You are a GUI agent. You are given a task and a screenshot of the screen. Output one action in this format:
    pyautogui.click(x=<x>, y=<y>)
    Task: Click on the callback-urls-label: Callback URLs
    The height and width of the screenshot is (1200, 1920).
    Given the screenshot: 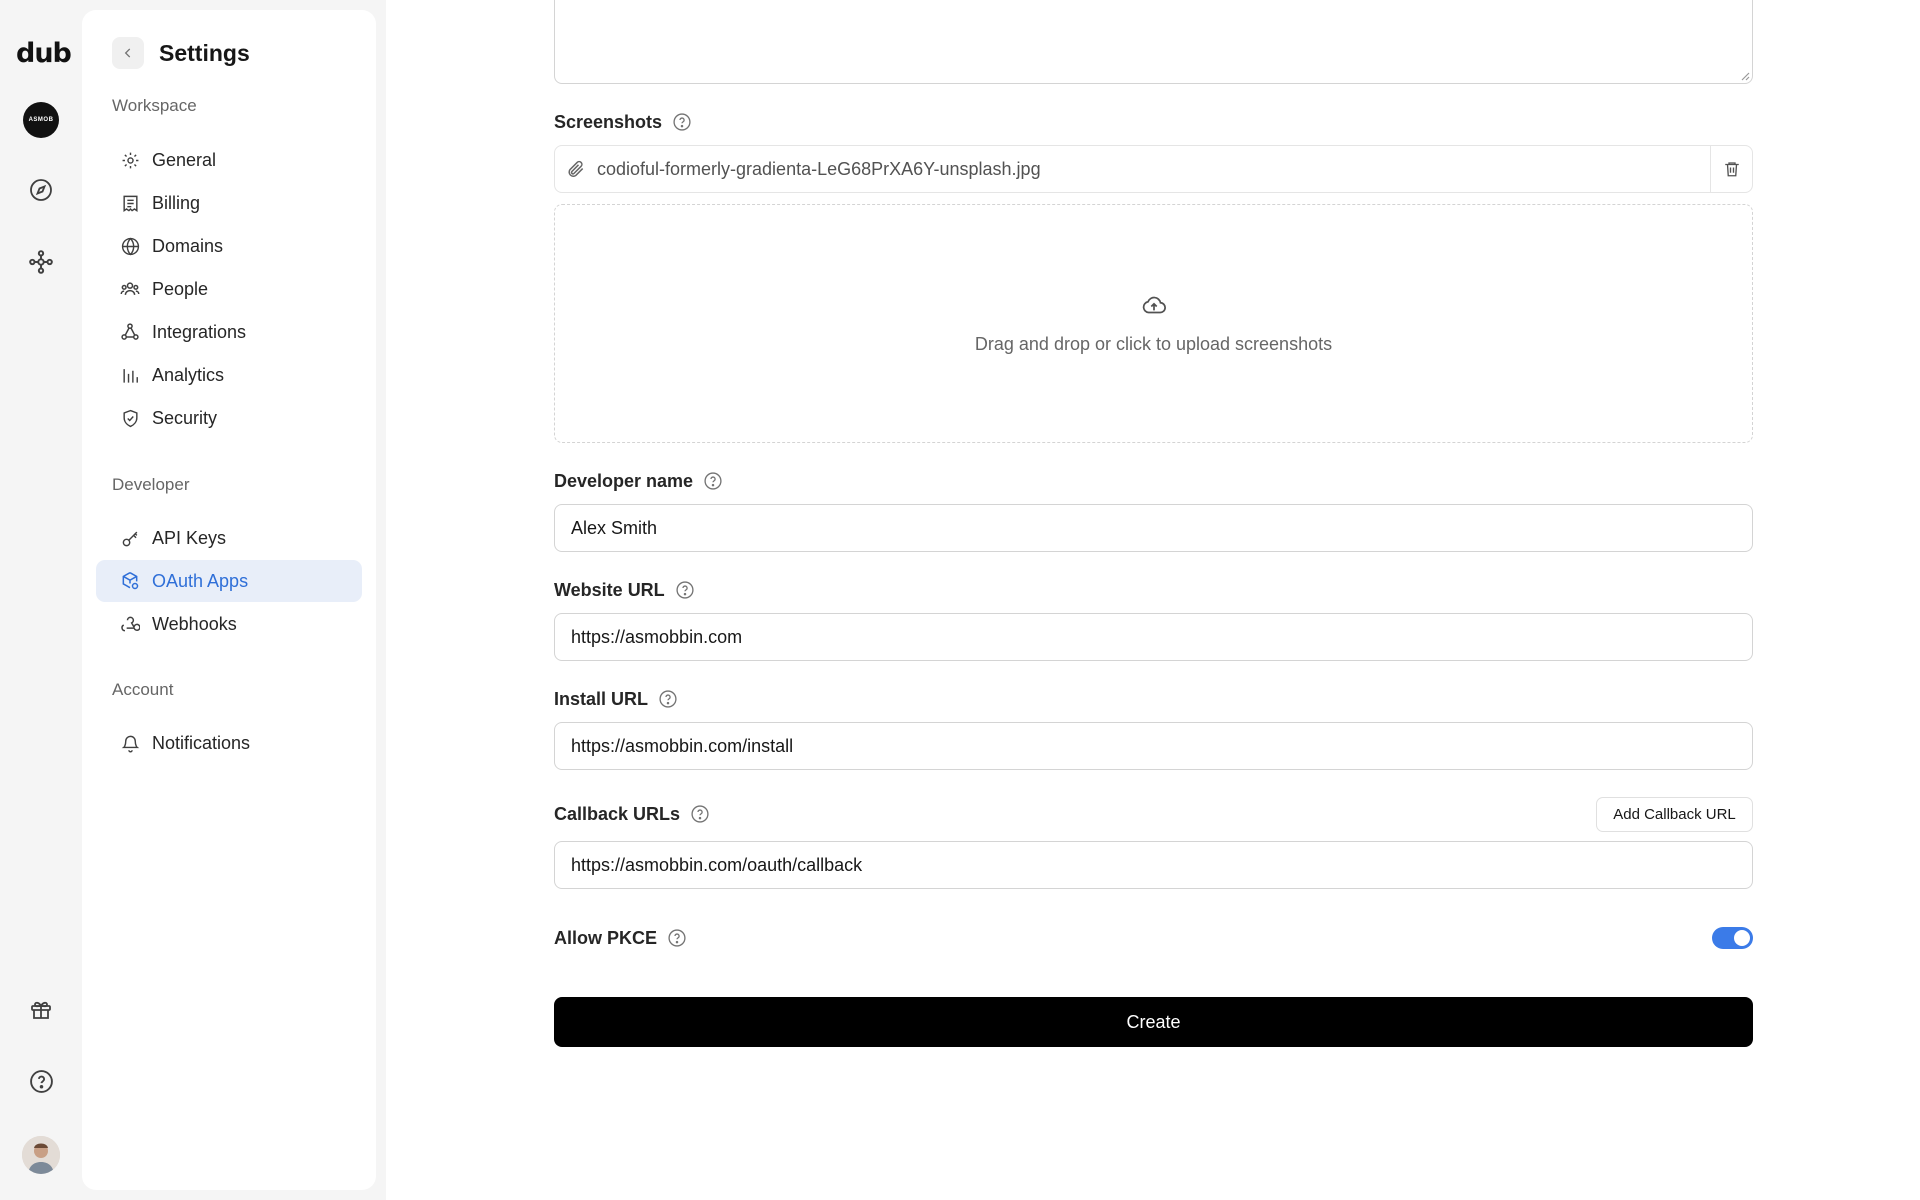 What is the action you would take?
    pyautogui.click(x=617, y=813)
    